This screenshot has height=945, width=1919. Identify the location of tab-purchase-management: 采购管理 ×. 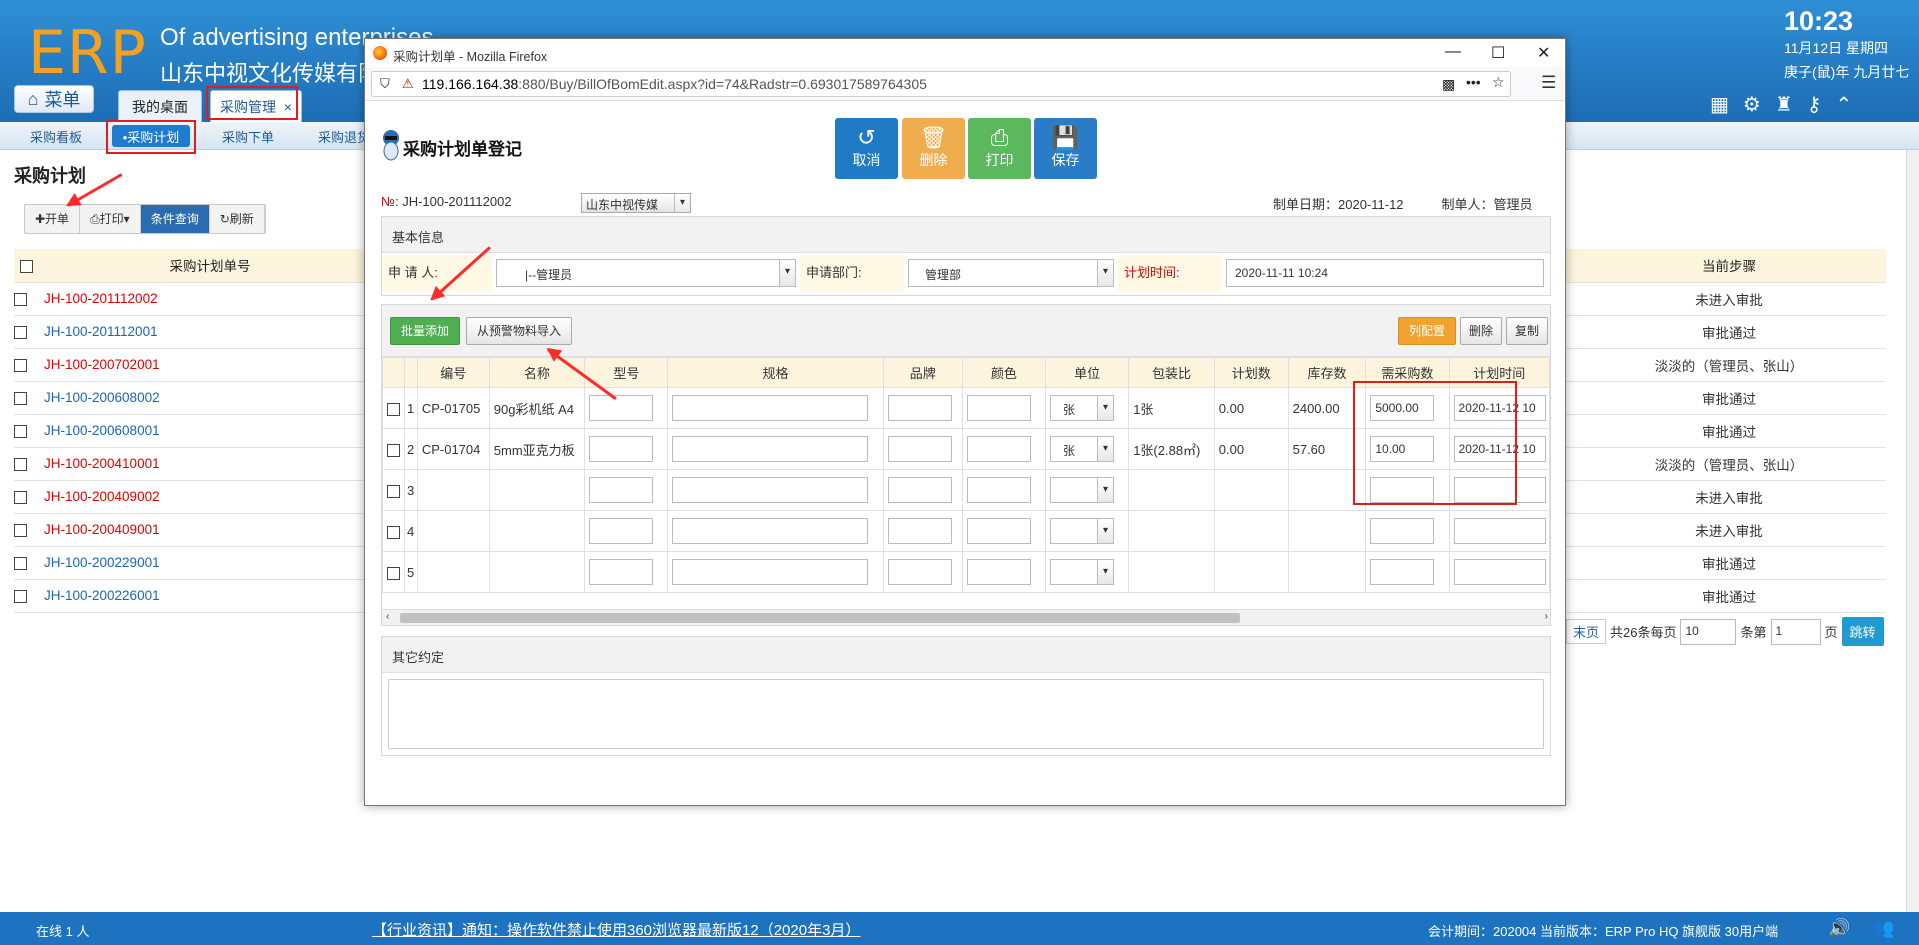
(256, 106).